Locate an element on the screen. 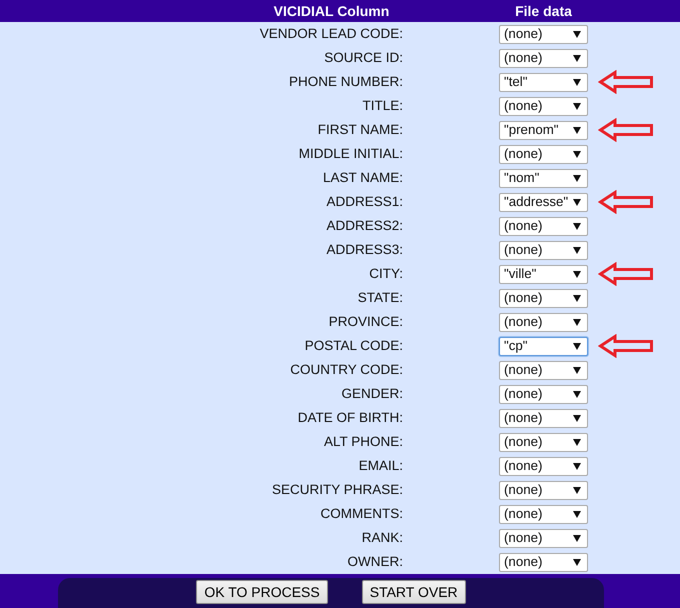  field-label: PHONE NUMBER: is located at coordinates (346, 82).